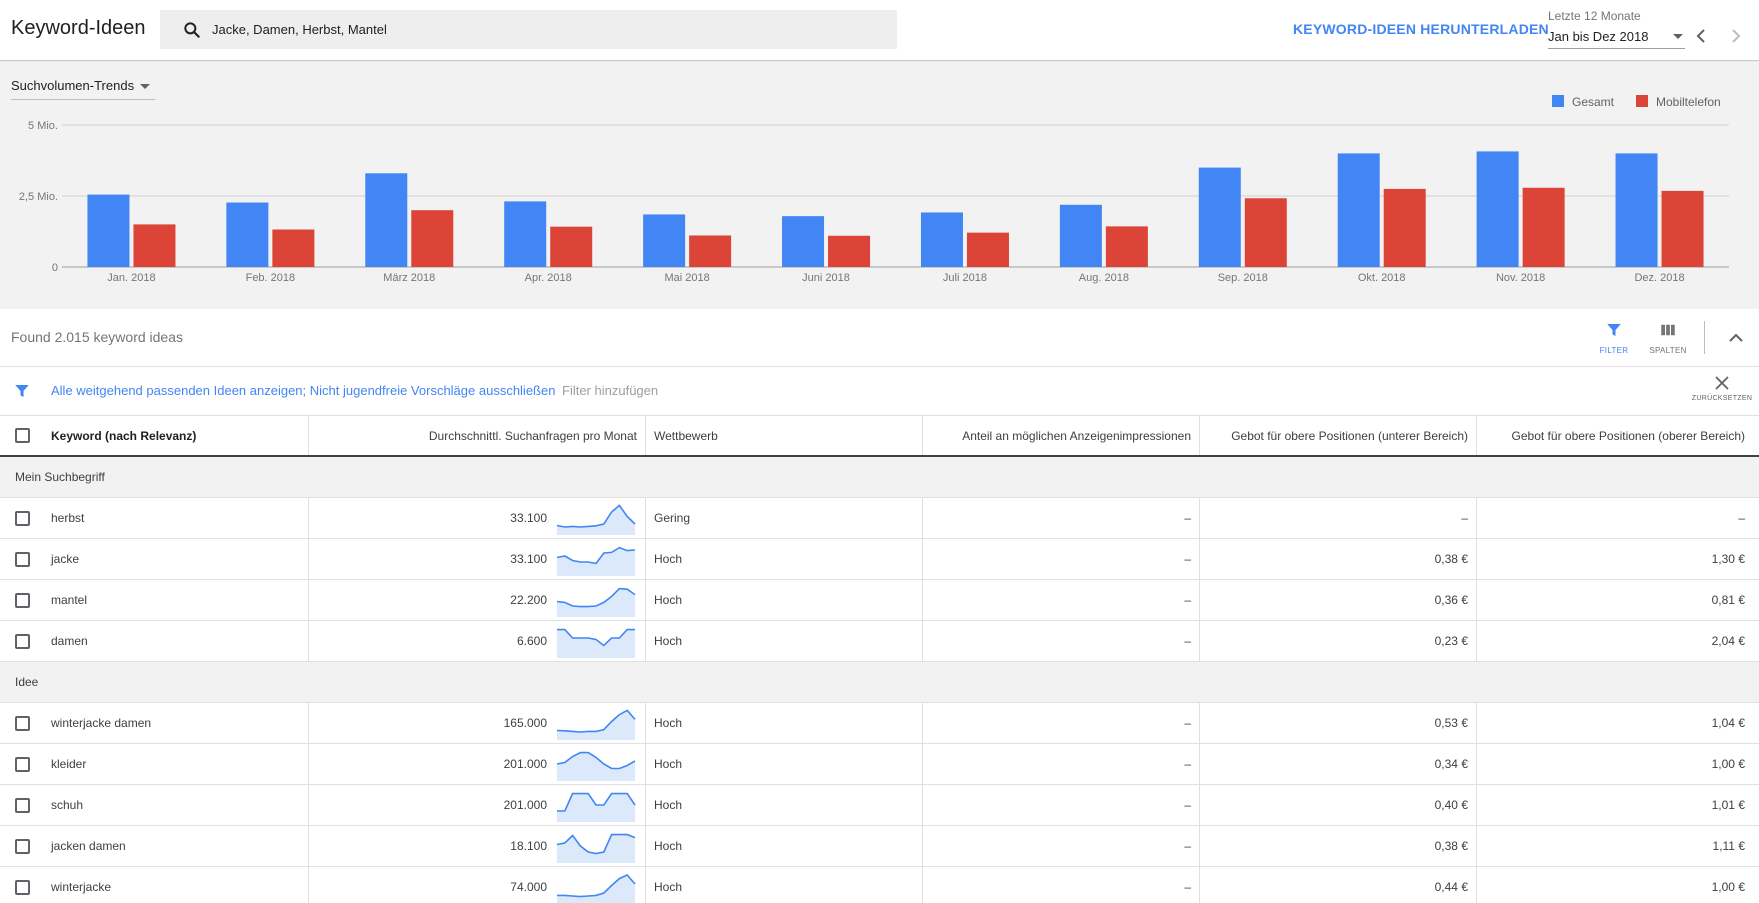 Image resolution: width=1759 pixels, height=903 pixels. What do you see at coordinates (879, 846) in the screenshot?
I see `table-row: jacken damen 18.100 Hoch –0,38 € 1,11 €` at bounding box center [879, 846].